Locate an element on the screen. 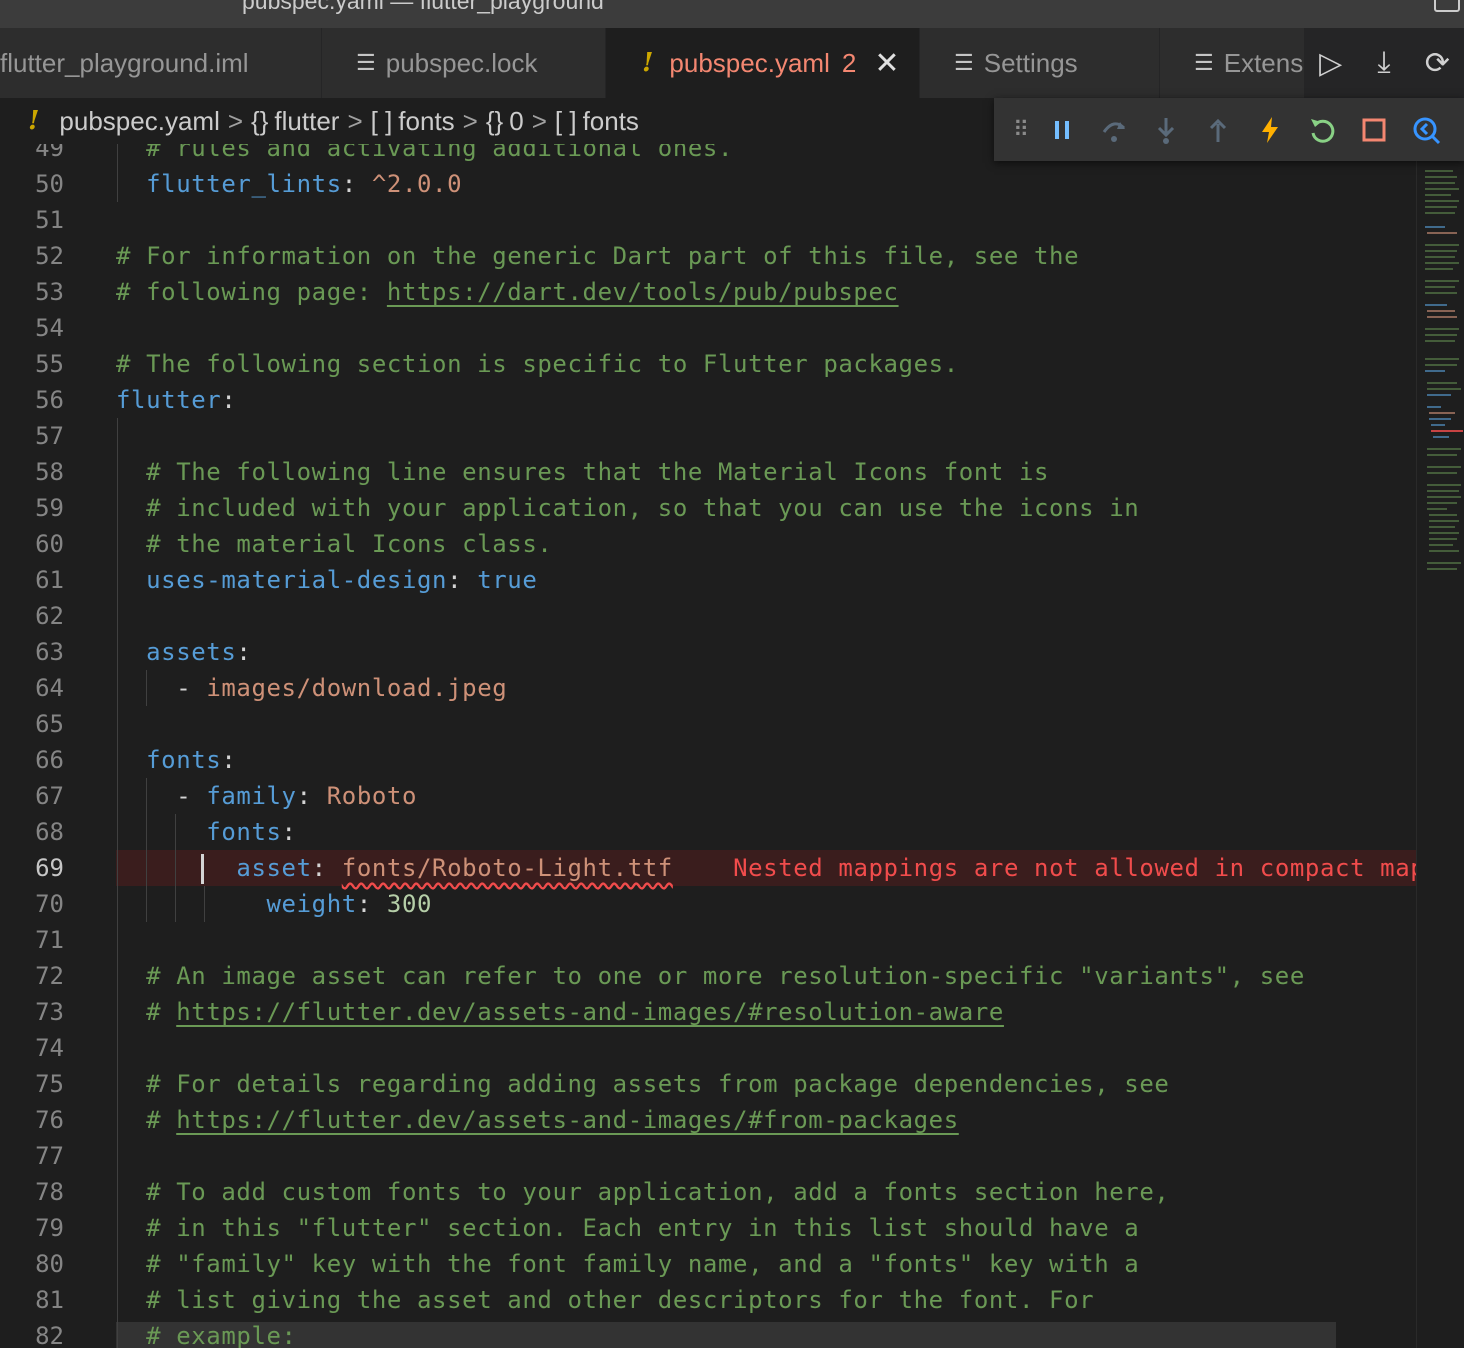  breadcrumb-item: flutter is located at coordinates (306, 121).